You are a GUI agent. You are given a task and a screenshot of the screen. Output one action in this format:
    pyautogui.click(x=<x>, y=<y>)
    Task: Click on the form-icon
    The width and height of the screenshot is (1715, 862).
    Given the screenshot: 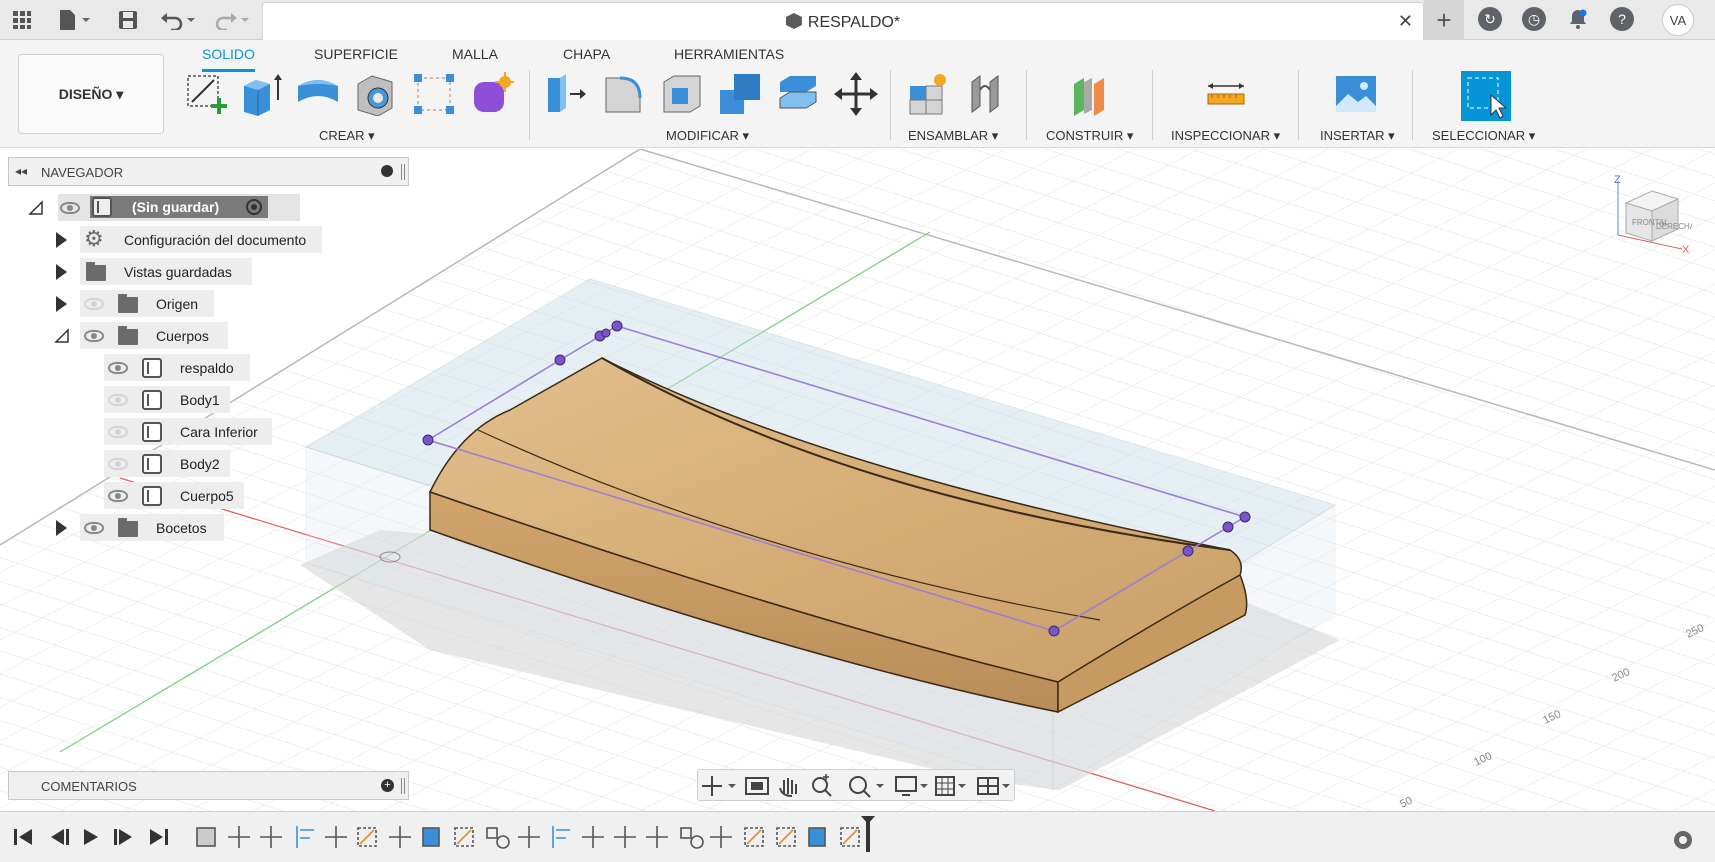 What is the action you would take?
    pyautogui.click(x=492, y=94)
    